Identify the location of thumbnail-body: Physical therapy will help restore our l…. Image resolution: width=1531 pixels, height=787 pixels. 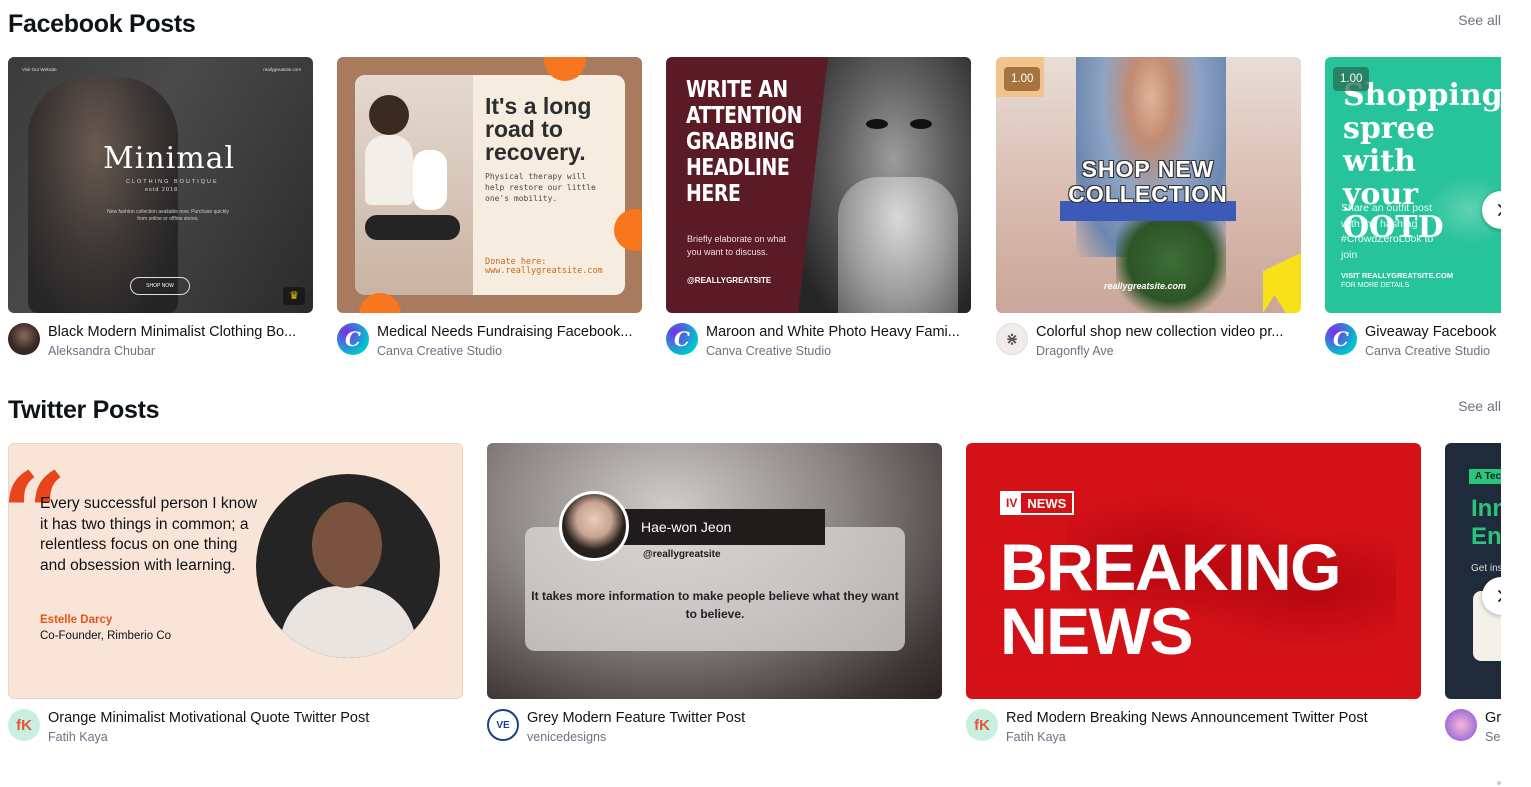
(540, 187).